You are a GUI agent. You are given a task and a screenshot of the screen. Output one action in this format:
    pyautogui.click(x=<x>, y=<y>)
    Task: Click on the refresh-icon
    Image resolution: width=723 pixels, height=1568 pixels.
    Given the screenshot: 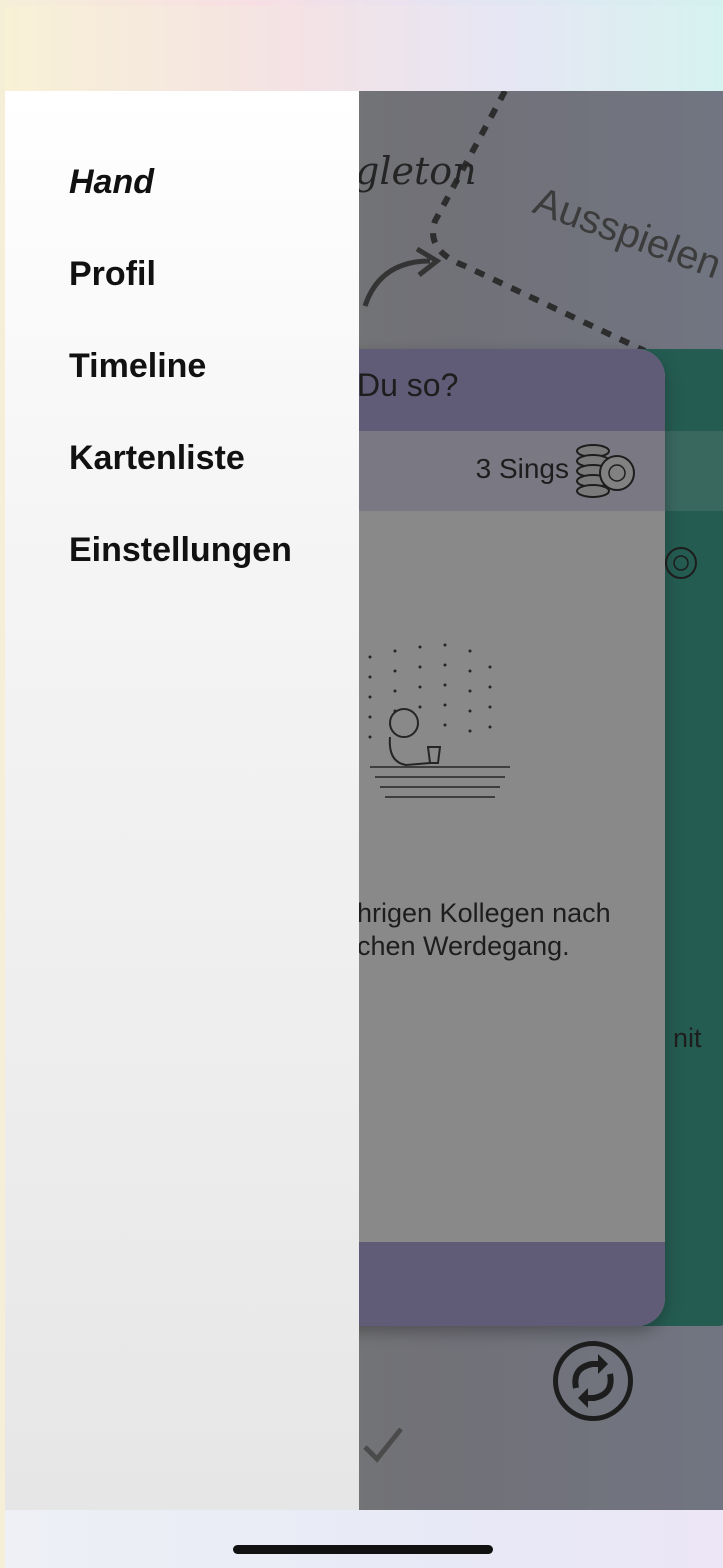 What is the action you would take?
    pyautogui.click(x=593, y=1381)
    